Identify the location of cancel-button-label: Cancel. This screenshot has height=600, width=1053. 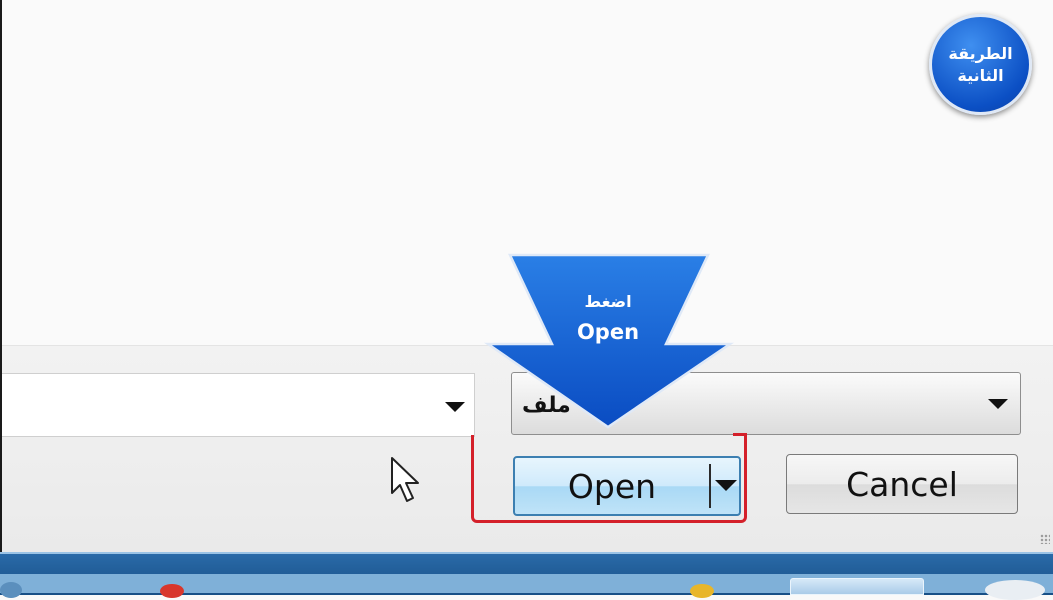
(902, 484).